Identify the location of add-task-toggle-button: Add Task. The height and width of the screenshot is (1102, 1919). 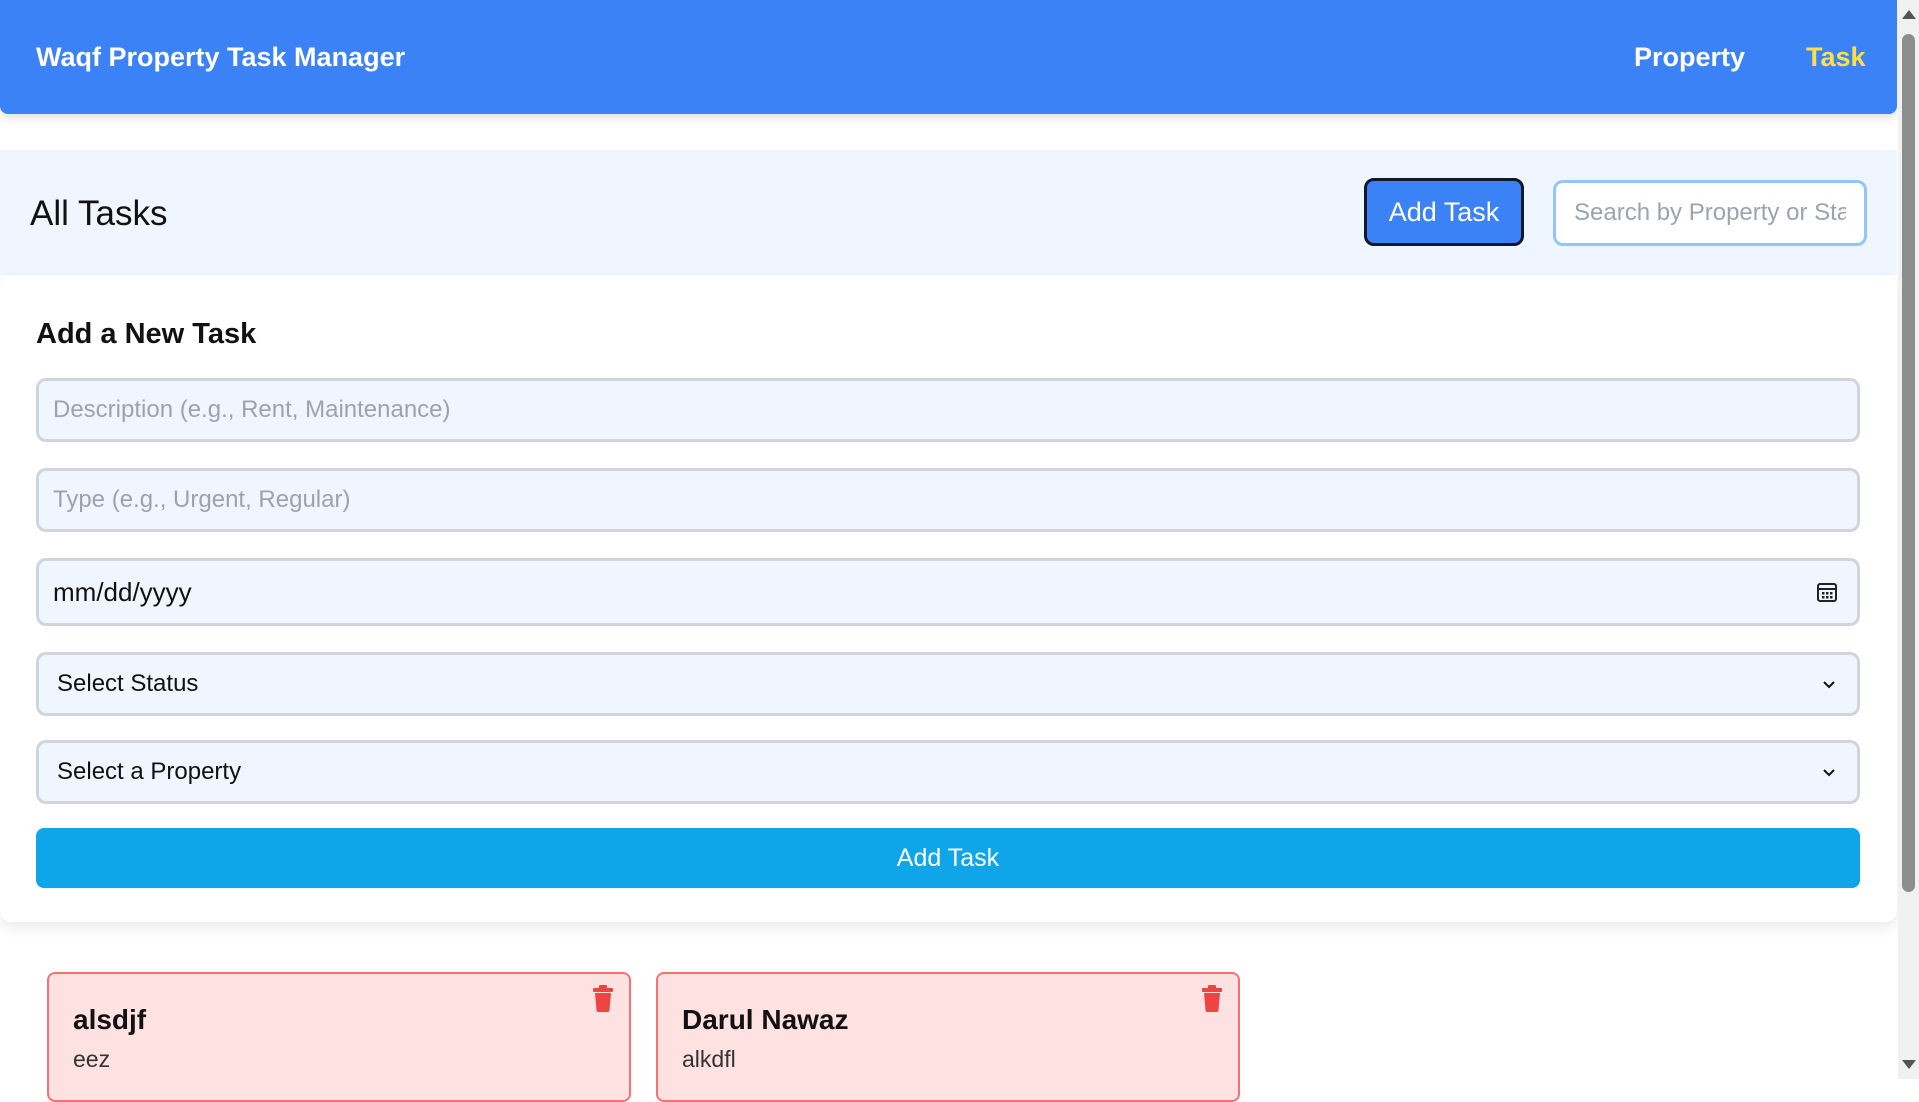
(1444, 212).